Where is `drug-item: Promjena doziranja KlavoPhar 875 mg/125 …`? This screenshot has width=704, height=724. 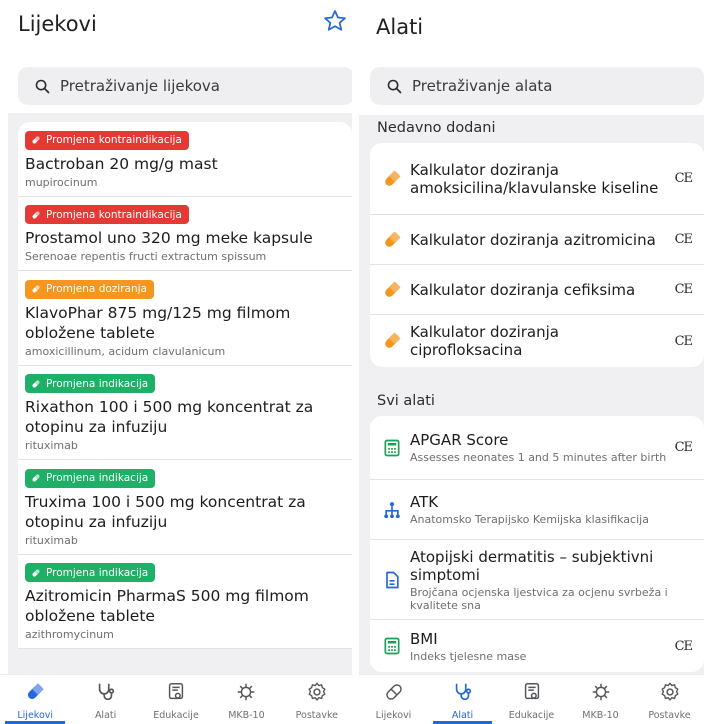 drug-item: Promjena doziranja KlavoPhar 875 mg/125 … is located at coordinates (185, 318).